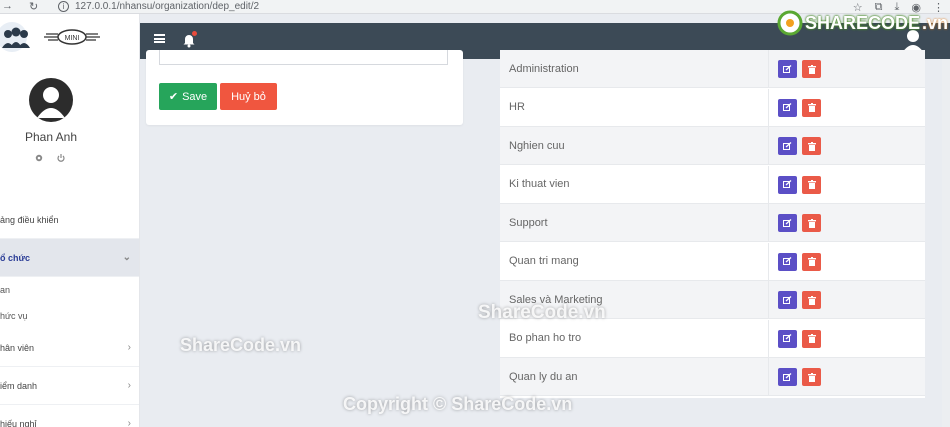 This screenshot has height=427, width=950. Describe the element at coordinates (712, 338) in the screenshot. I see `table-row: Bo phan ho tro` at that location.